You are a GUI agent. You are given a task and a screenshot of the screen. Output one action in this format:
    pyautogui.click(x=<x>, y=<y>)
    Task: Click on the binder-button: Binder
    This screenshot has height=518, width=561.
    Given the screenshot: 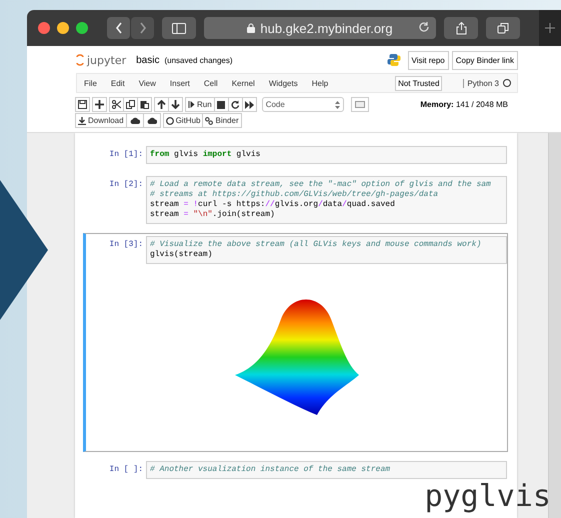 What is the action you would take?
    pyautogui.click(x=222, y=120)
    